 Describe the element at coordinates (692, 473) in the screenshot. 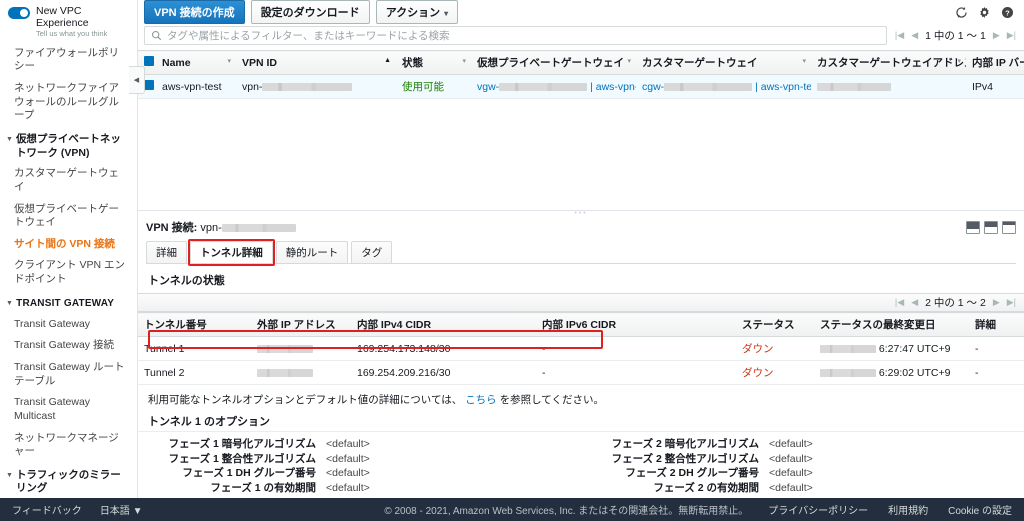

I see `option-label: フェーズ 2 DH グループ番号` at that location.